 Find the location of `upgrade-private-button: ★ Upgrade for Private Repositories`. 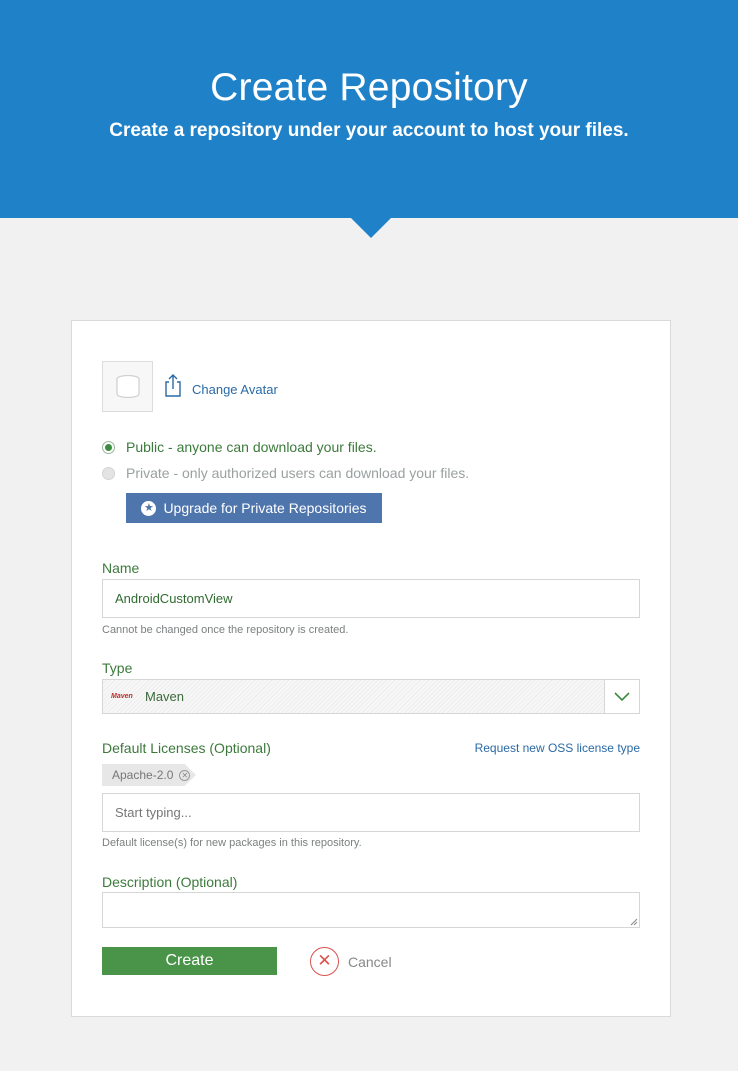

upgrade-private-button: ★ Upgrade for Private Repositories is located at coordinates (254, 508).